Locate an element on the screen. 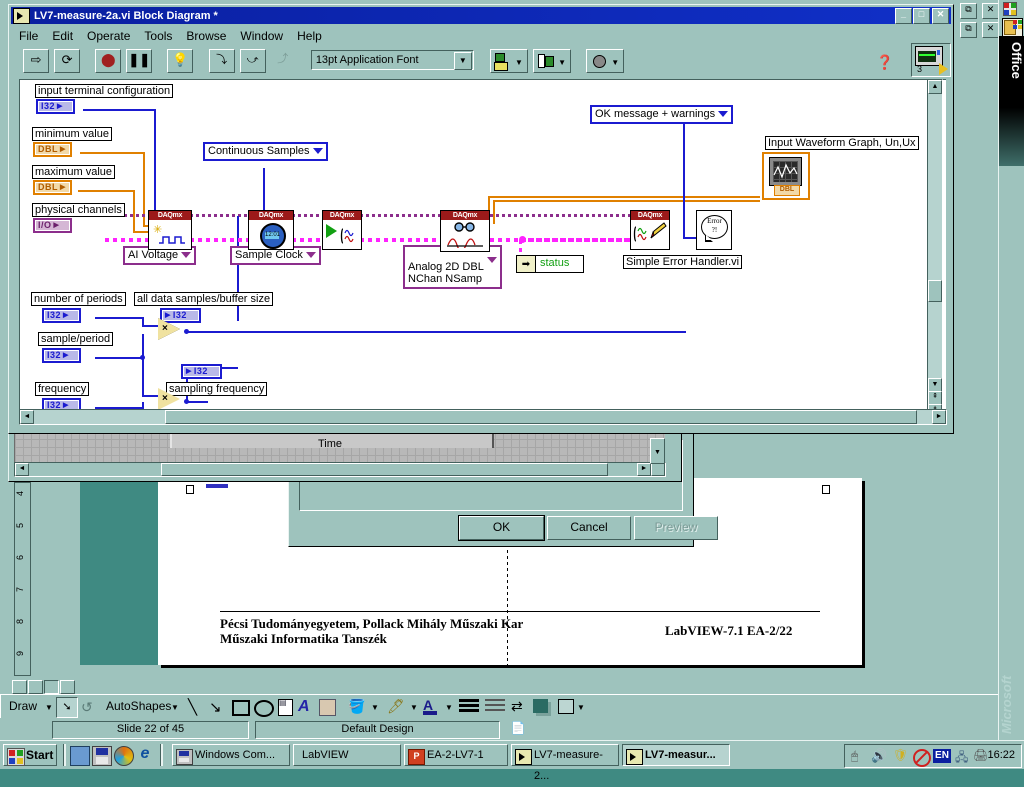 Image resolution: width=1024 pixels, height=787 pixels. clock: 16:22 is located at coordinates (1001, 755).